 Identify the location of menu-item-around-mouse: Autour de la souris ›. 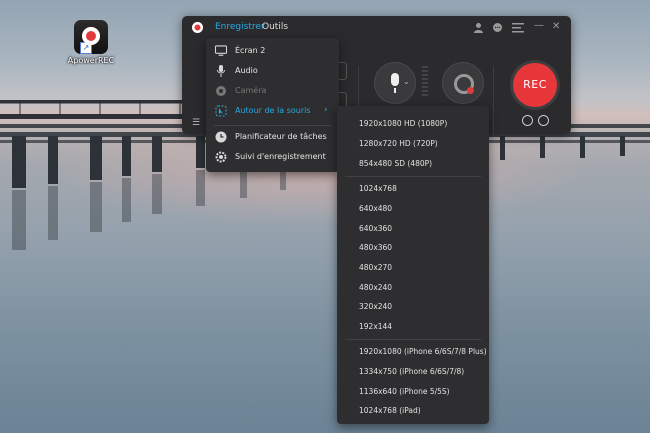
(272, 112).